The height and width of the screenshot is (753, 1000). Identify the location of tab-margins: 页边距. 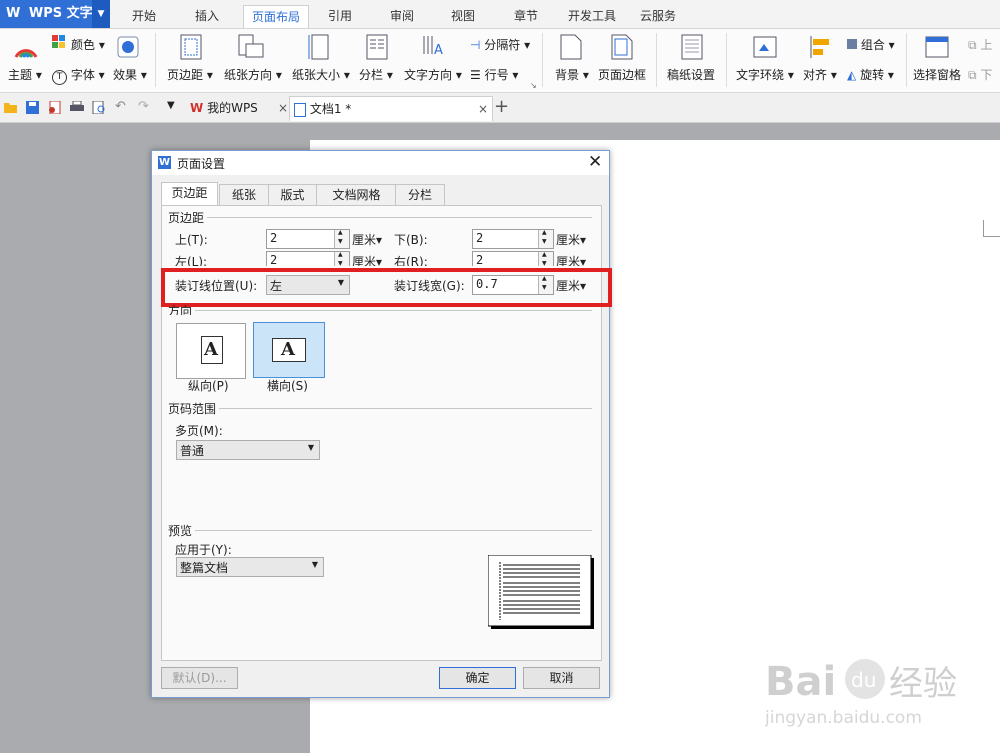
(189, 194).